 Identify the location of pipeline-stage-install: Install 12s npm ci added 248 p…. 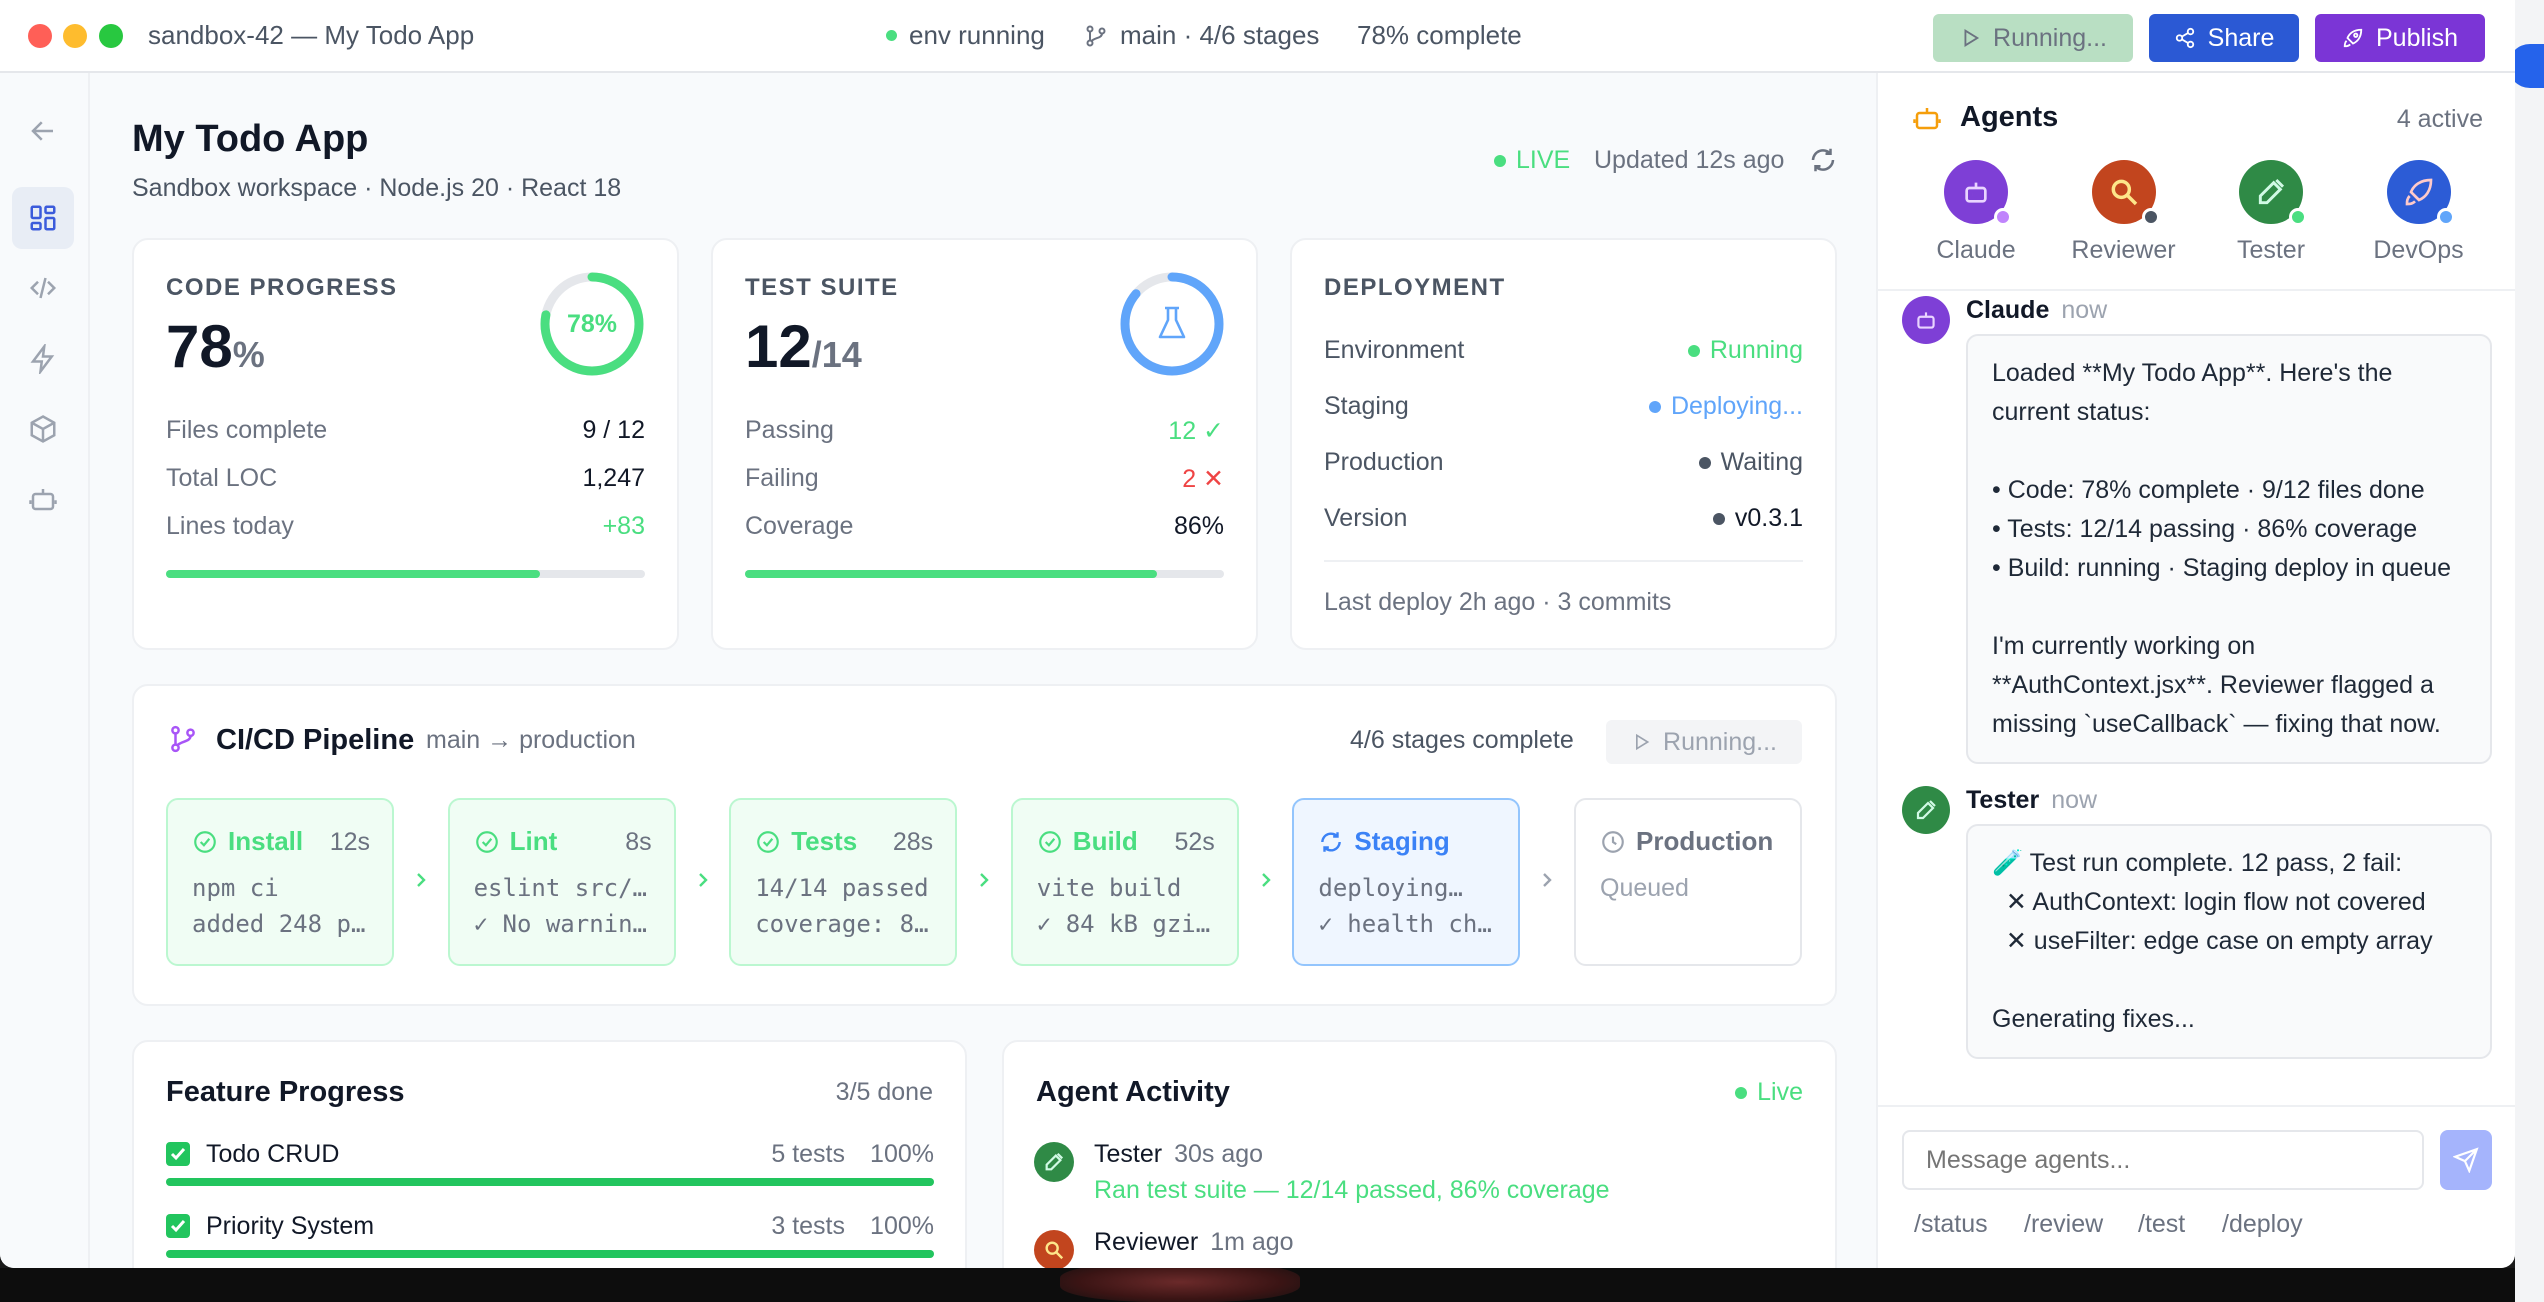
(280, 882).